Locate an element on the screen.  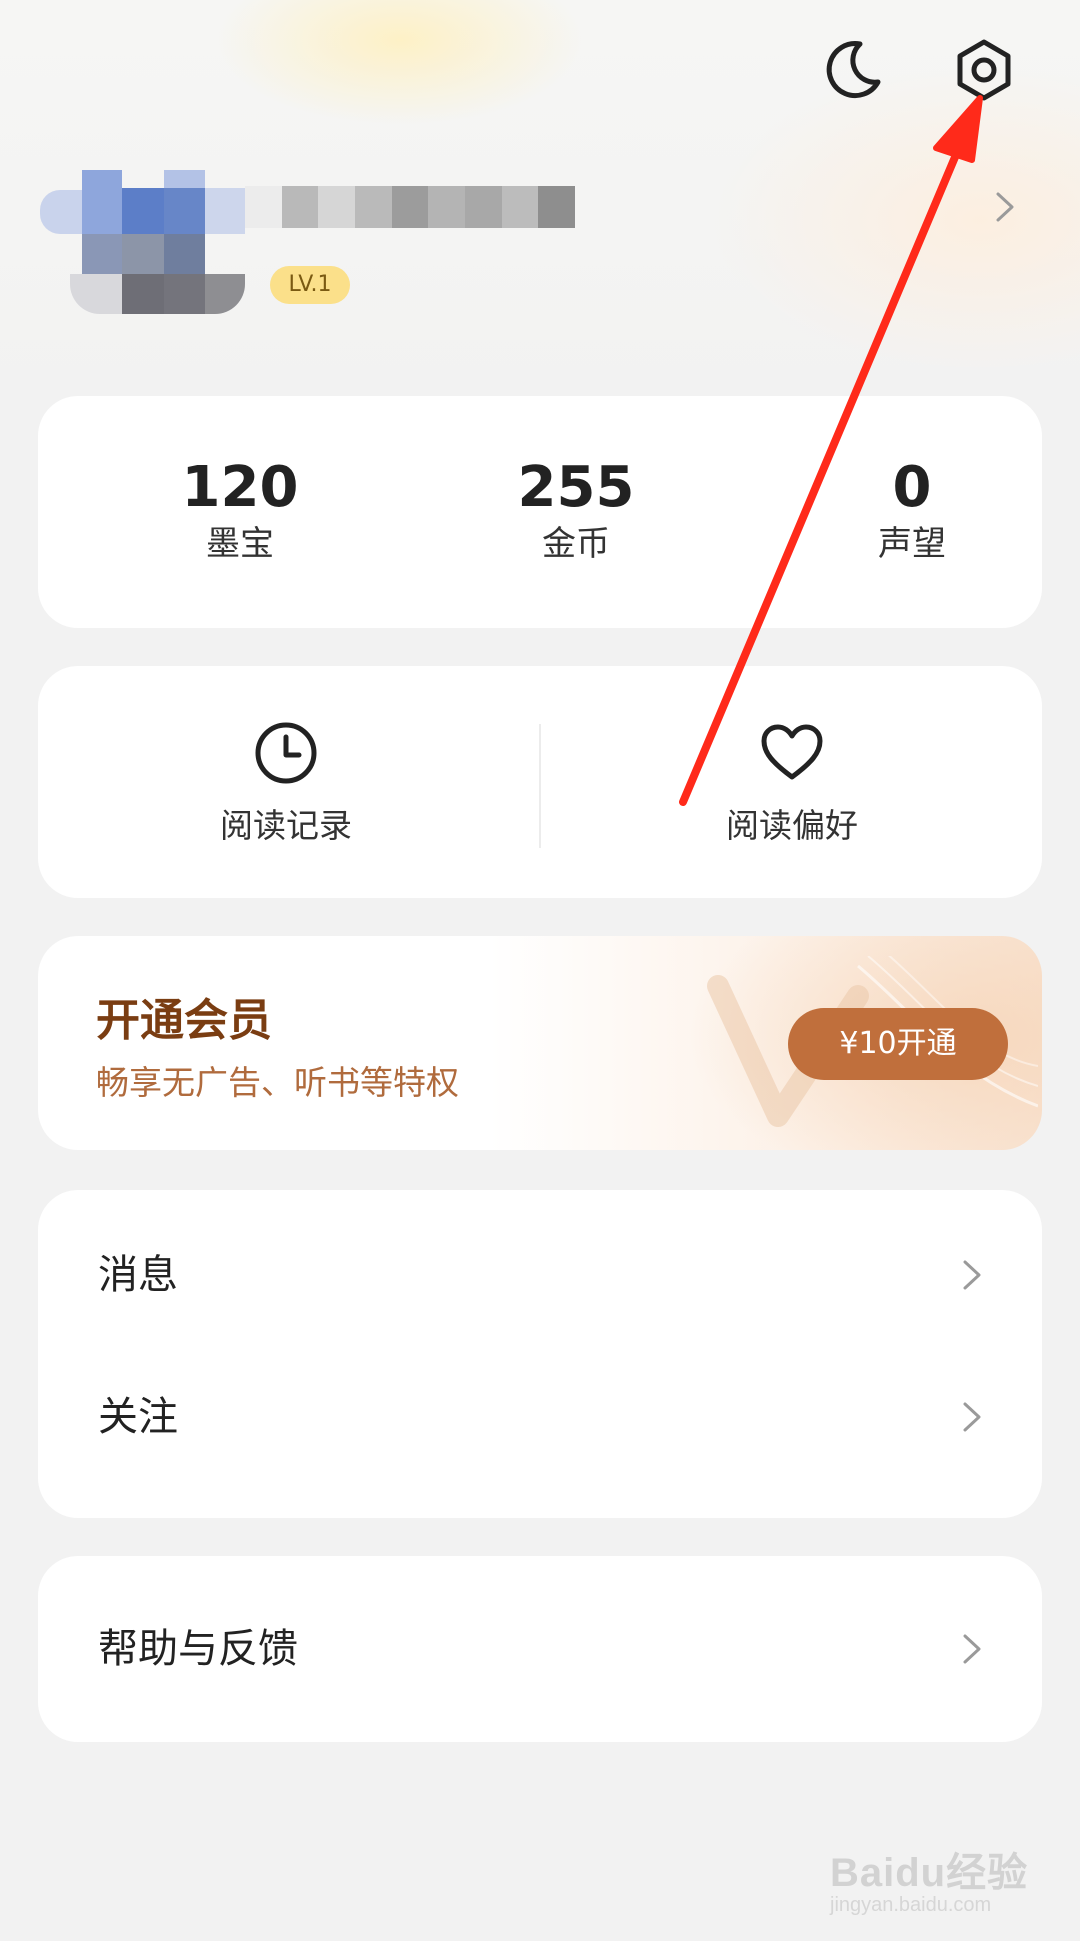
reading-history-label: 阅读记录 is located at coordinates (286, 825).